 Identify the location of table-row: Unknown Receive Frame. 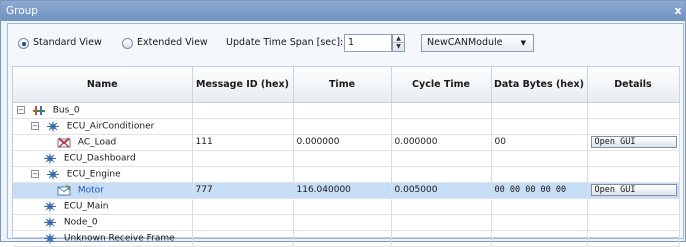
(346, 238).